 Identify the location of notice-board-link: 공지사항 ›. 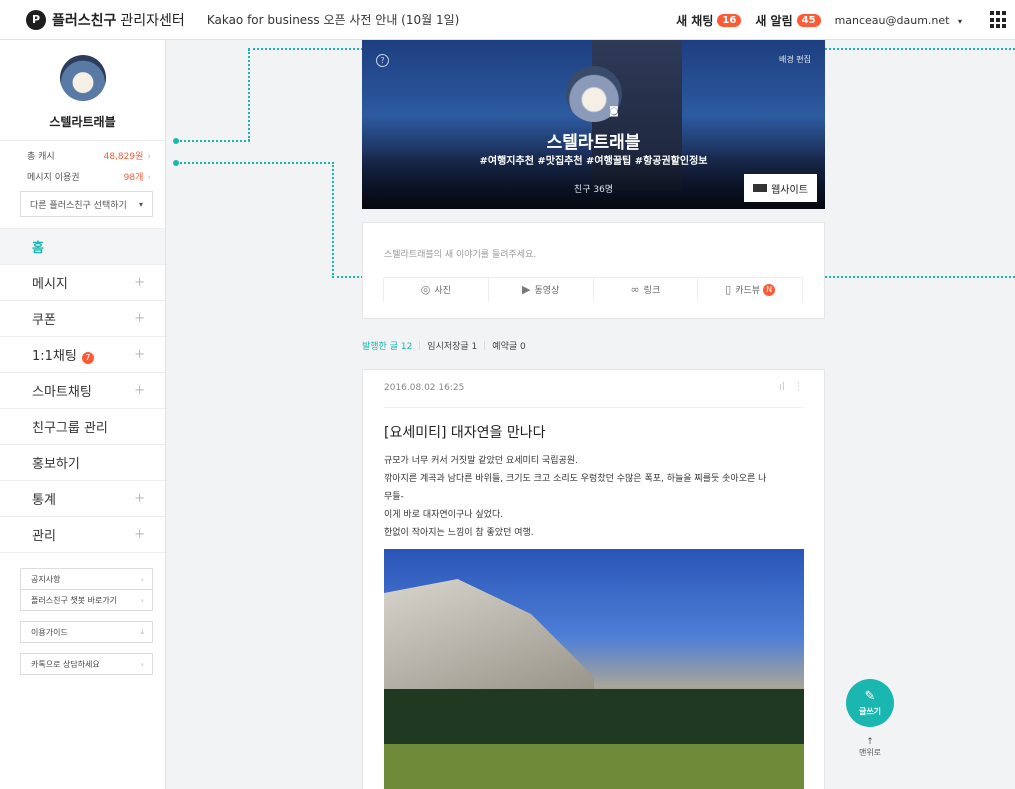
(86, 579).